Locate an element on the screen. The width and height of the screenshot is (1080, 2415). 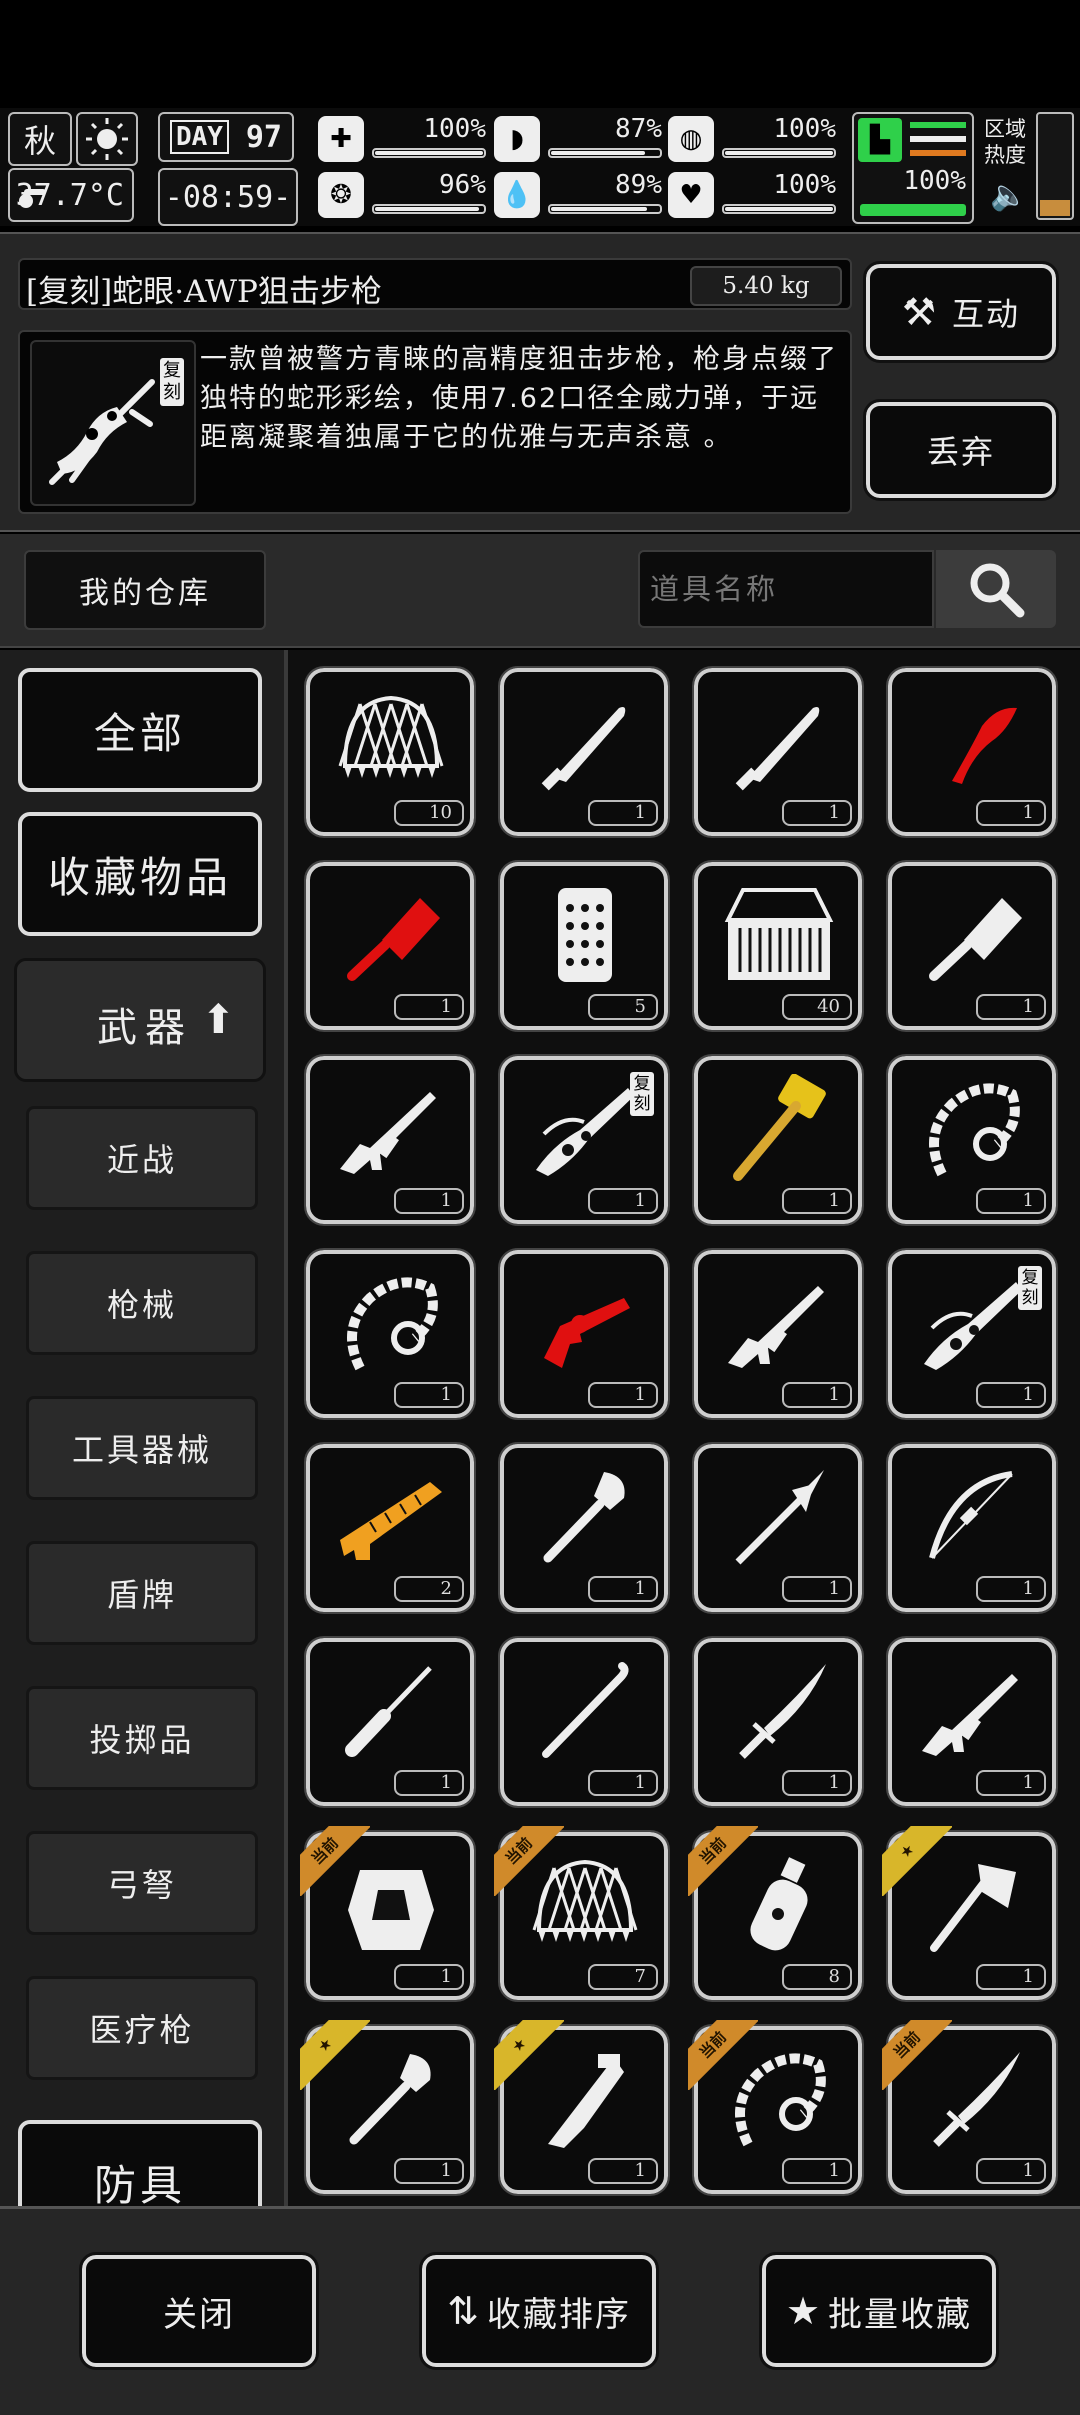
katana-icon is located at coordinates (779, 1711).